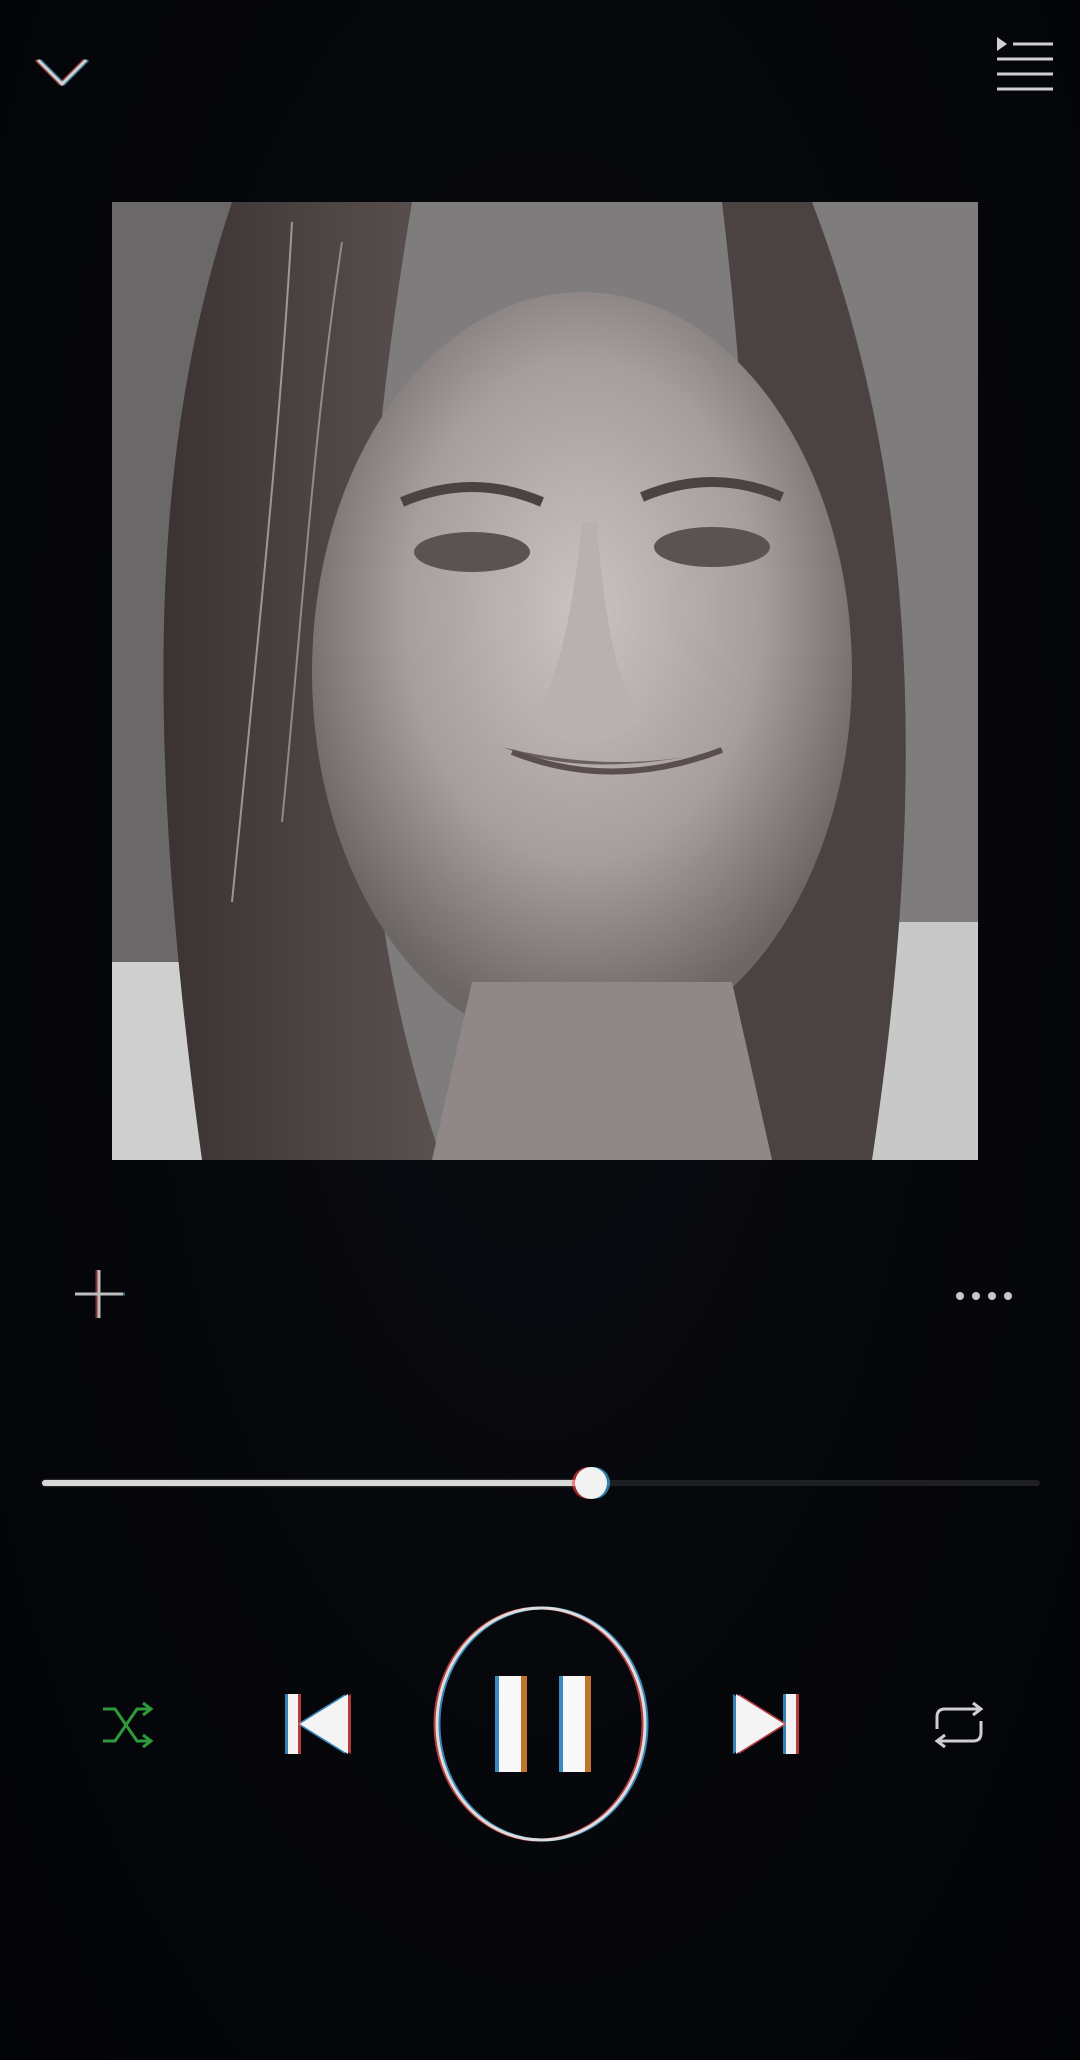 The image size is (1080, 2060). I want to click on more-horizontal-icon, so click(984, 1296).